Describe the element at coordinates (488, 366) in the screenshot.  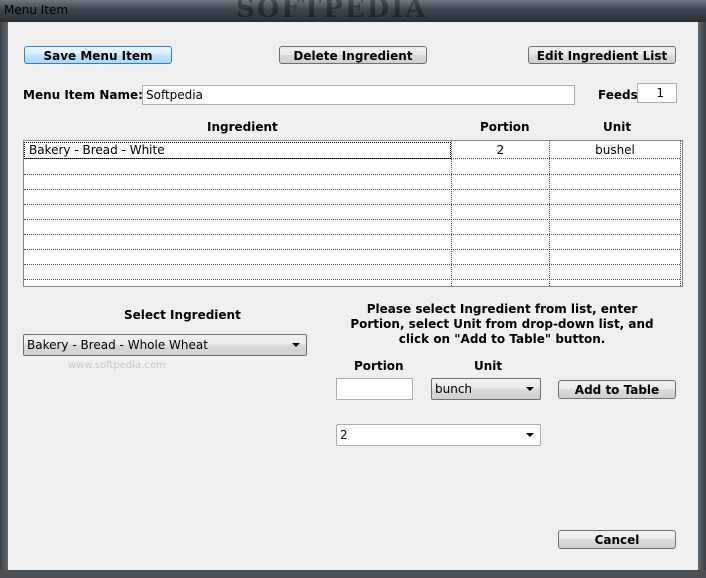
I see `unit-label: Unit` at that location.